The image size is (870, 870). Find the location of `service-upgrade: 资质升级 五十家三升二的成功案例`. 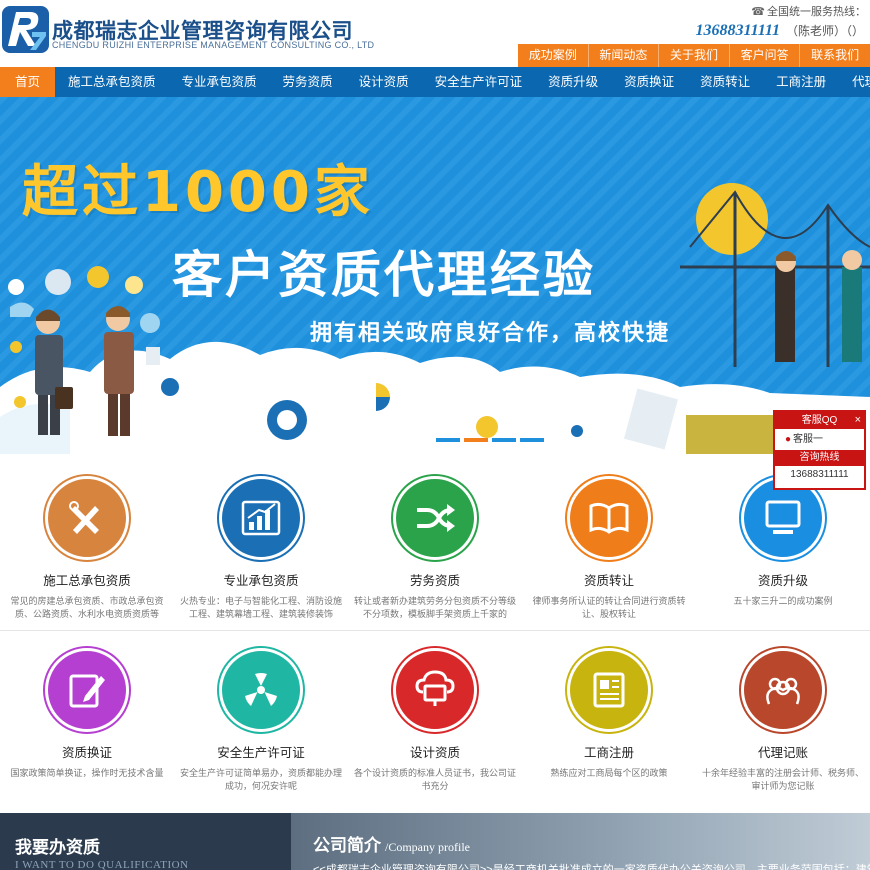

service-upgrade: 资质升级 五十家三升二的成功案例 is located at coordinates (783, 548).